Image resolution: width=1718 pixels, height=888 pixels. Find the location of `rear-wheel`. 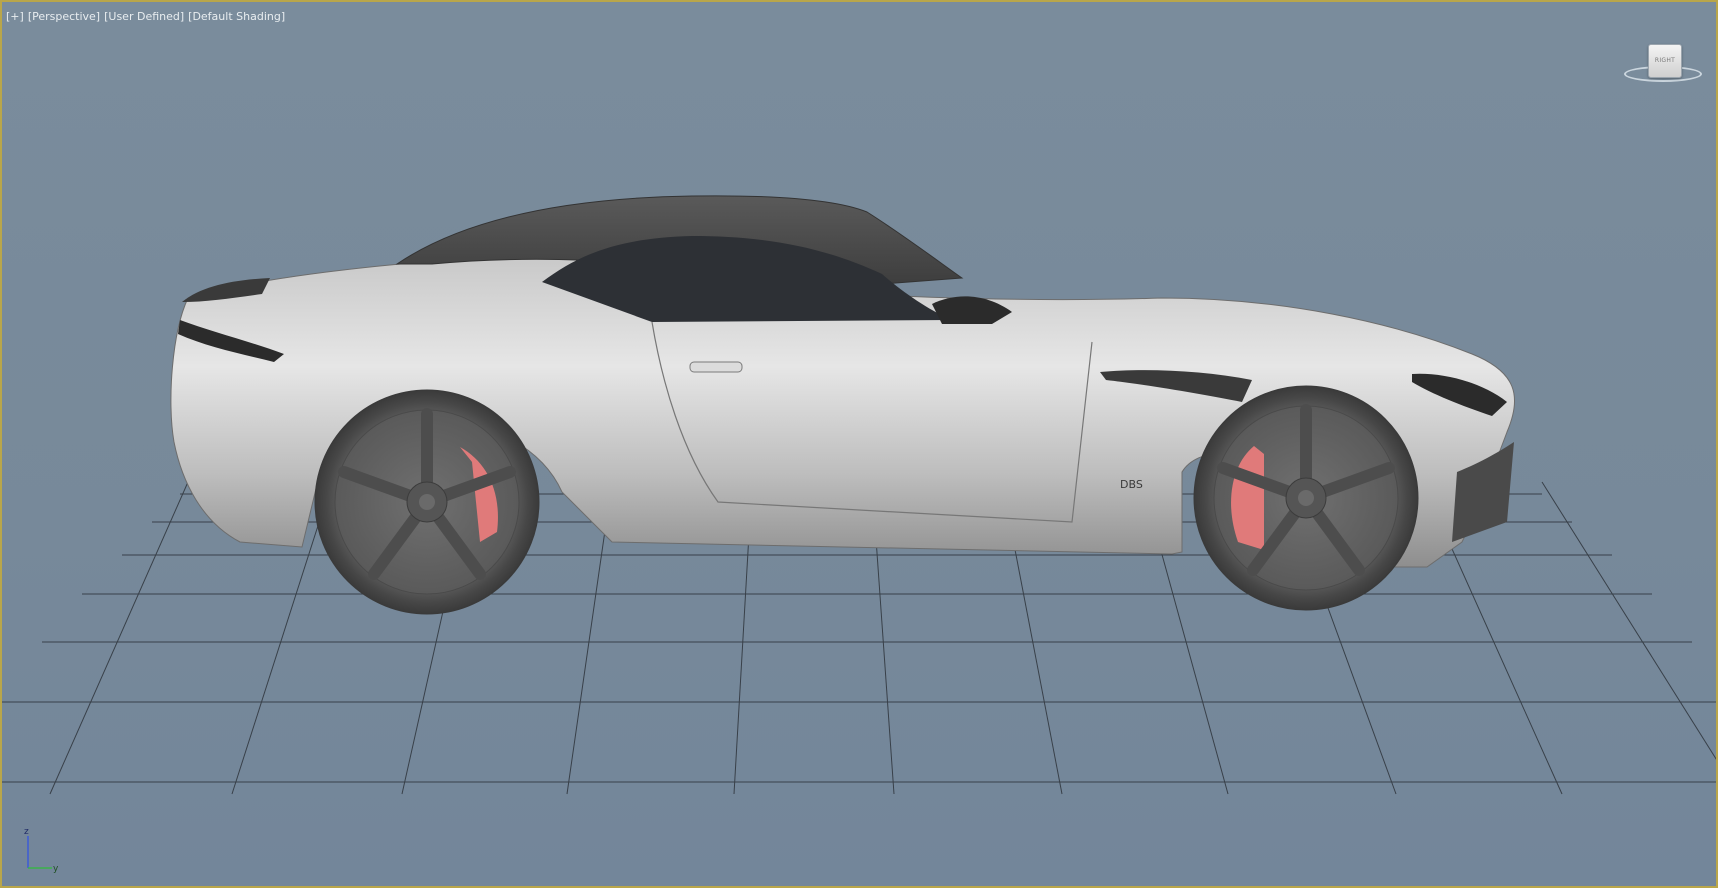

rear-wheel is located at coordinates (427, 502).